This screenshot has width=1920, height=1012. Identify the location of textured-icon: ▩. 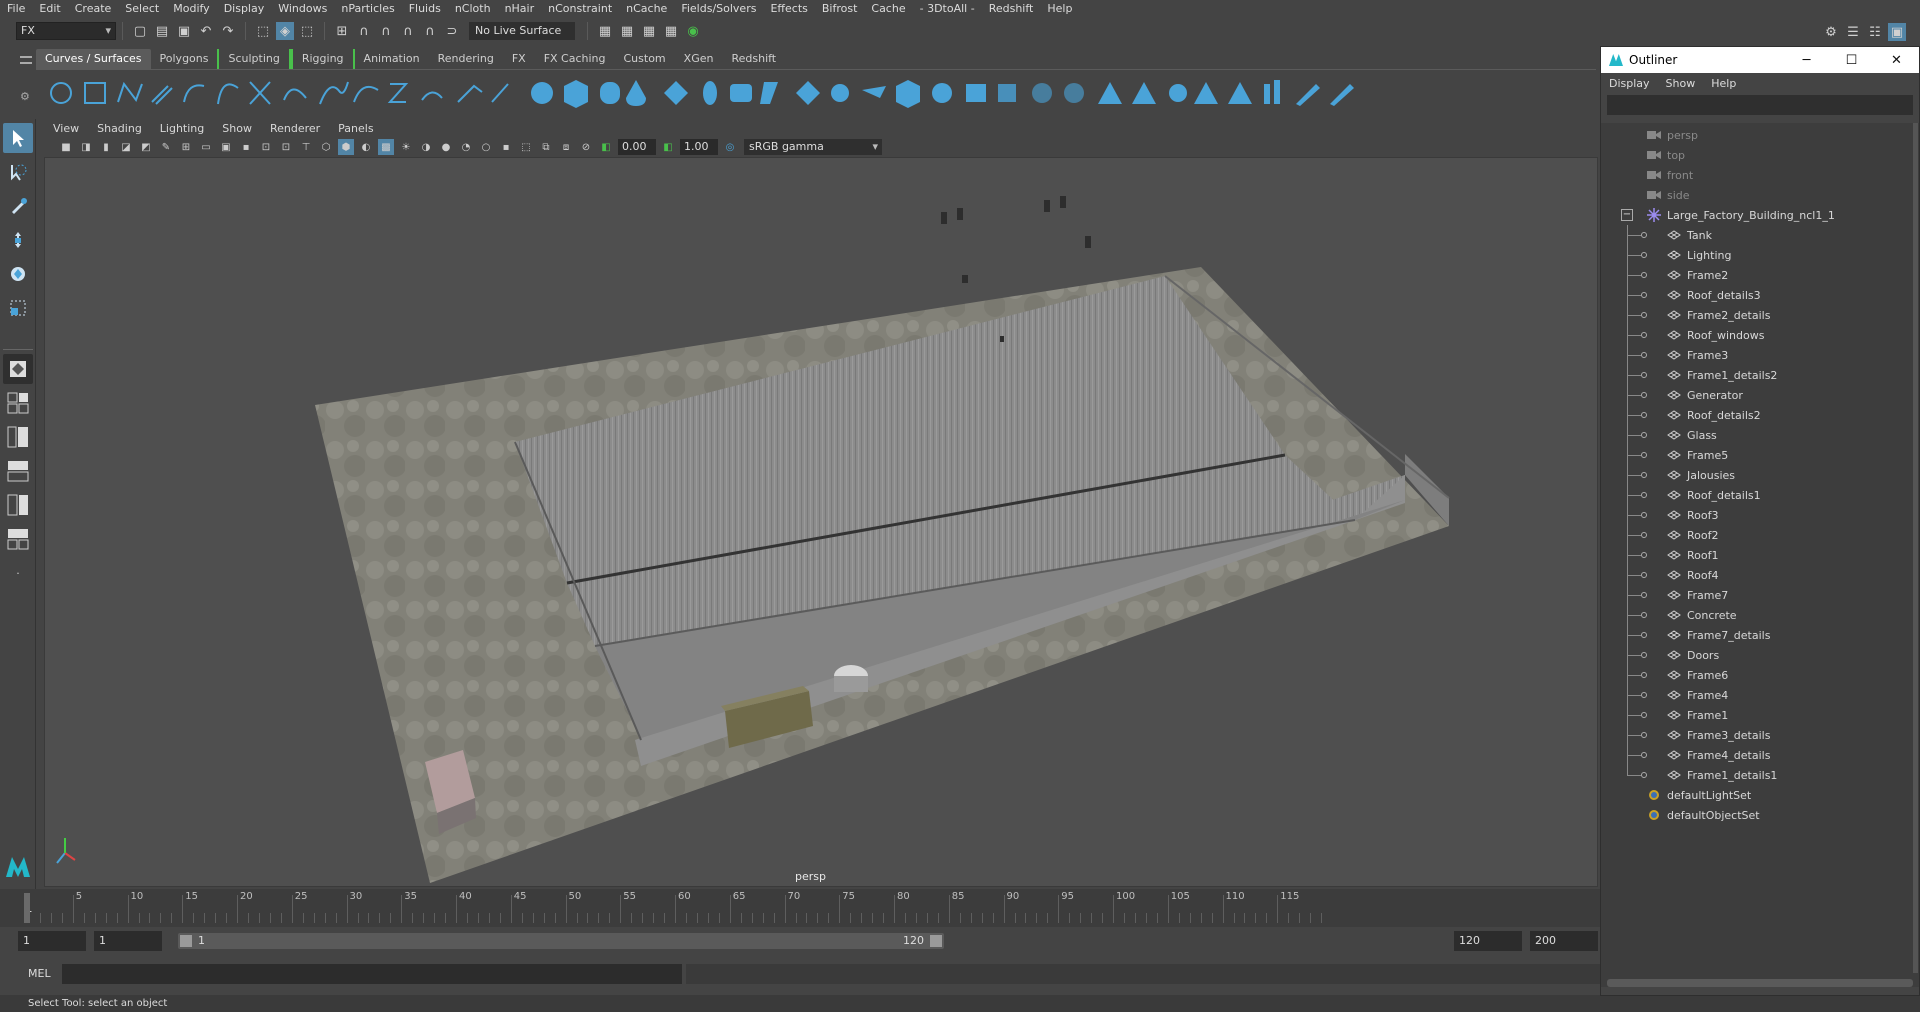
(386, 147).